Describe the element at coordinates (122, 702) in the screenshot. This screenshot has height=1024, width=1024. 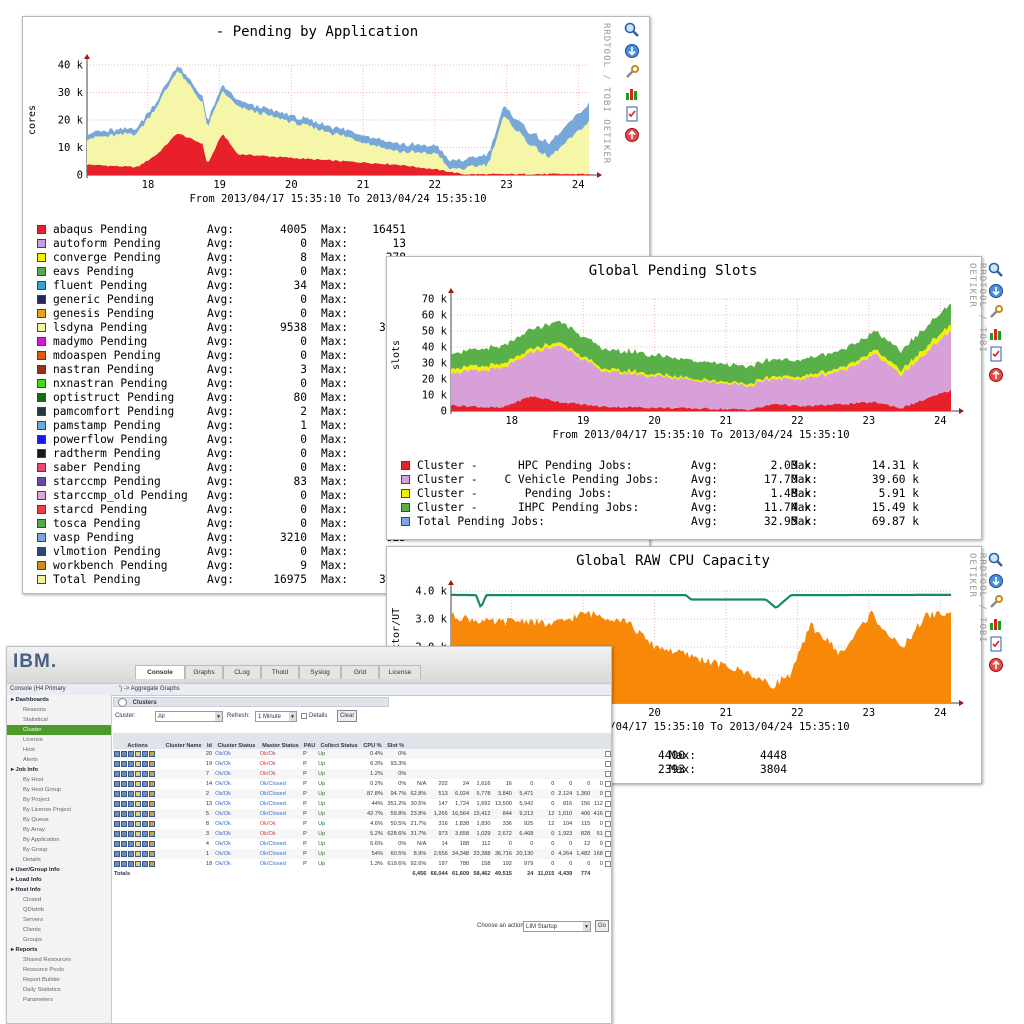
I see `collapse-icon` at that location.